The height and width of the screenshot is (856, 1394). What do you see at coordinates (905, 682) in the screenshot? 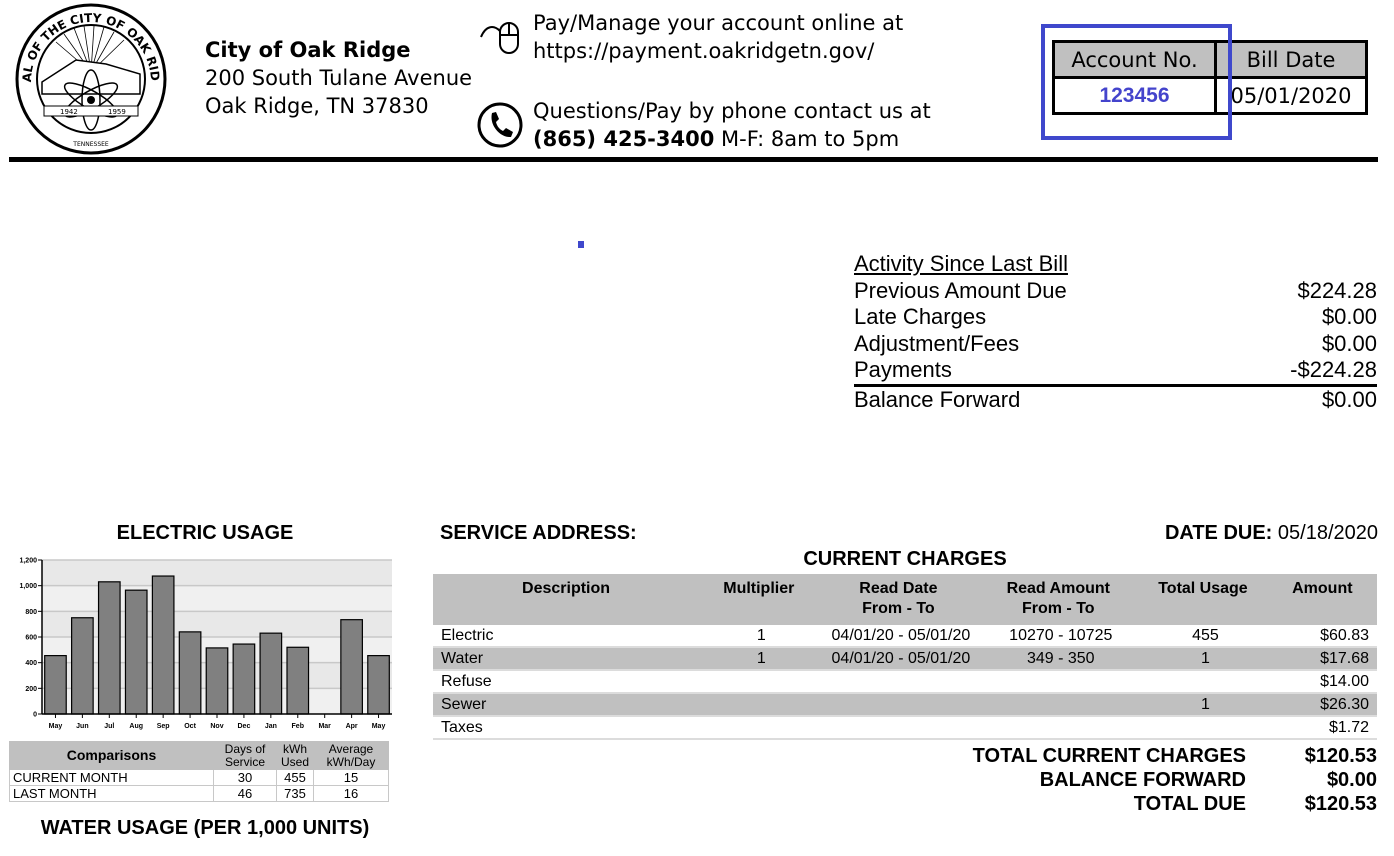
I see `charge-row: Refuse $14.00` at bounding box center [905, 682].